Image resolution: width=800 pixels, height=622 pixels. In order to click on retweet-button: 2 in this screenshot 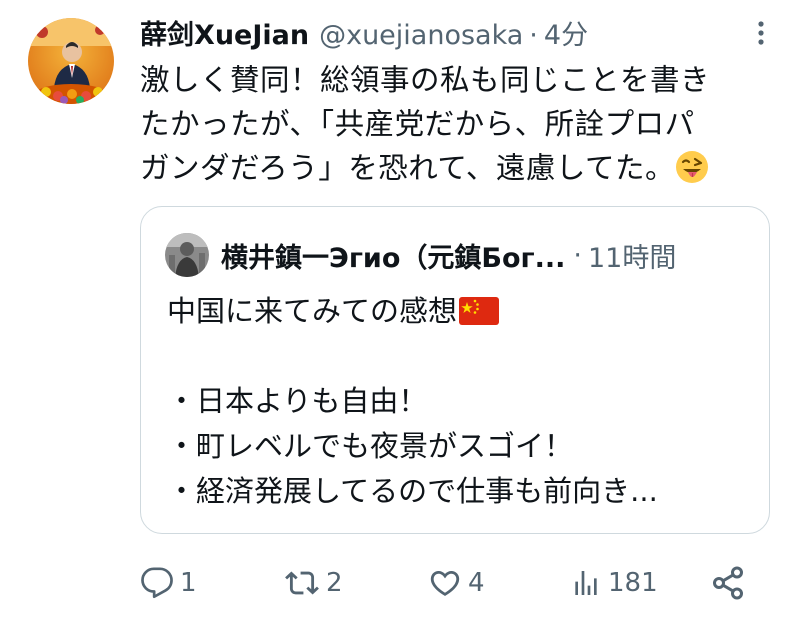, I will do `click(313, 583)`.